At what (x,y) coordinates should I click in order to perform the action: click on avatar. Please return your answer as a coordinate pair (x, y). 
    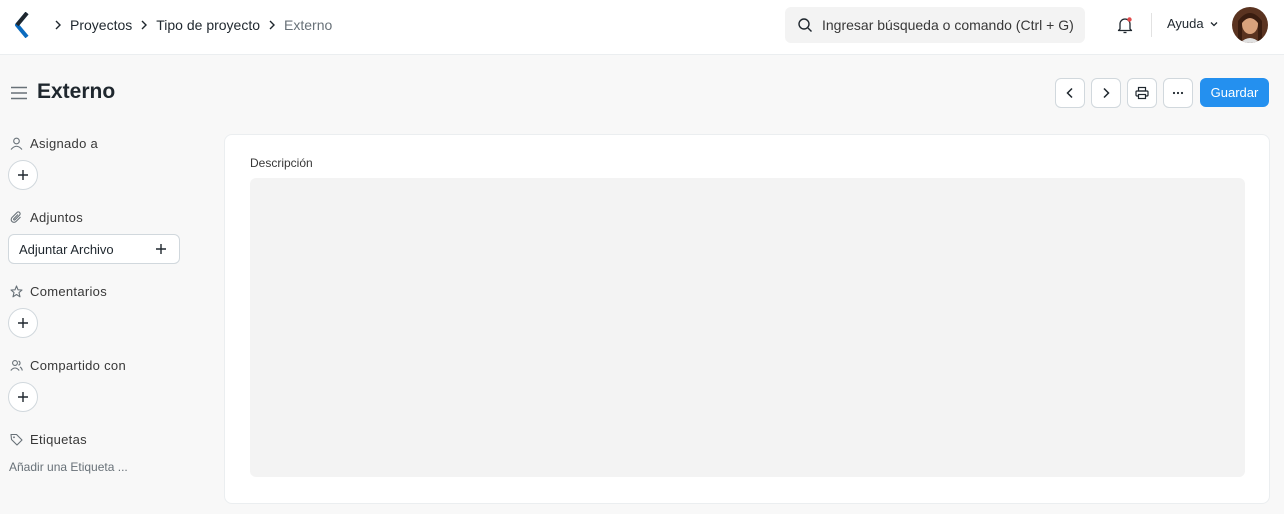
    Looking at the image, I should click on (1250, 25).